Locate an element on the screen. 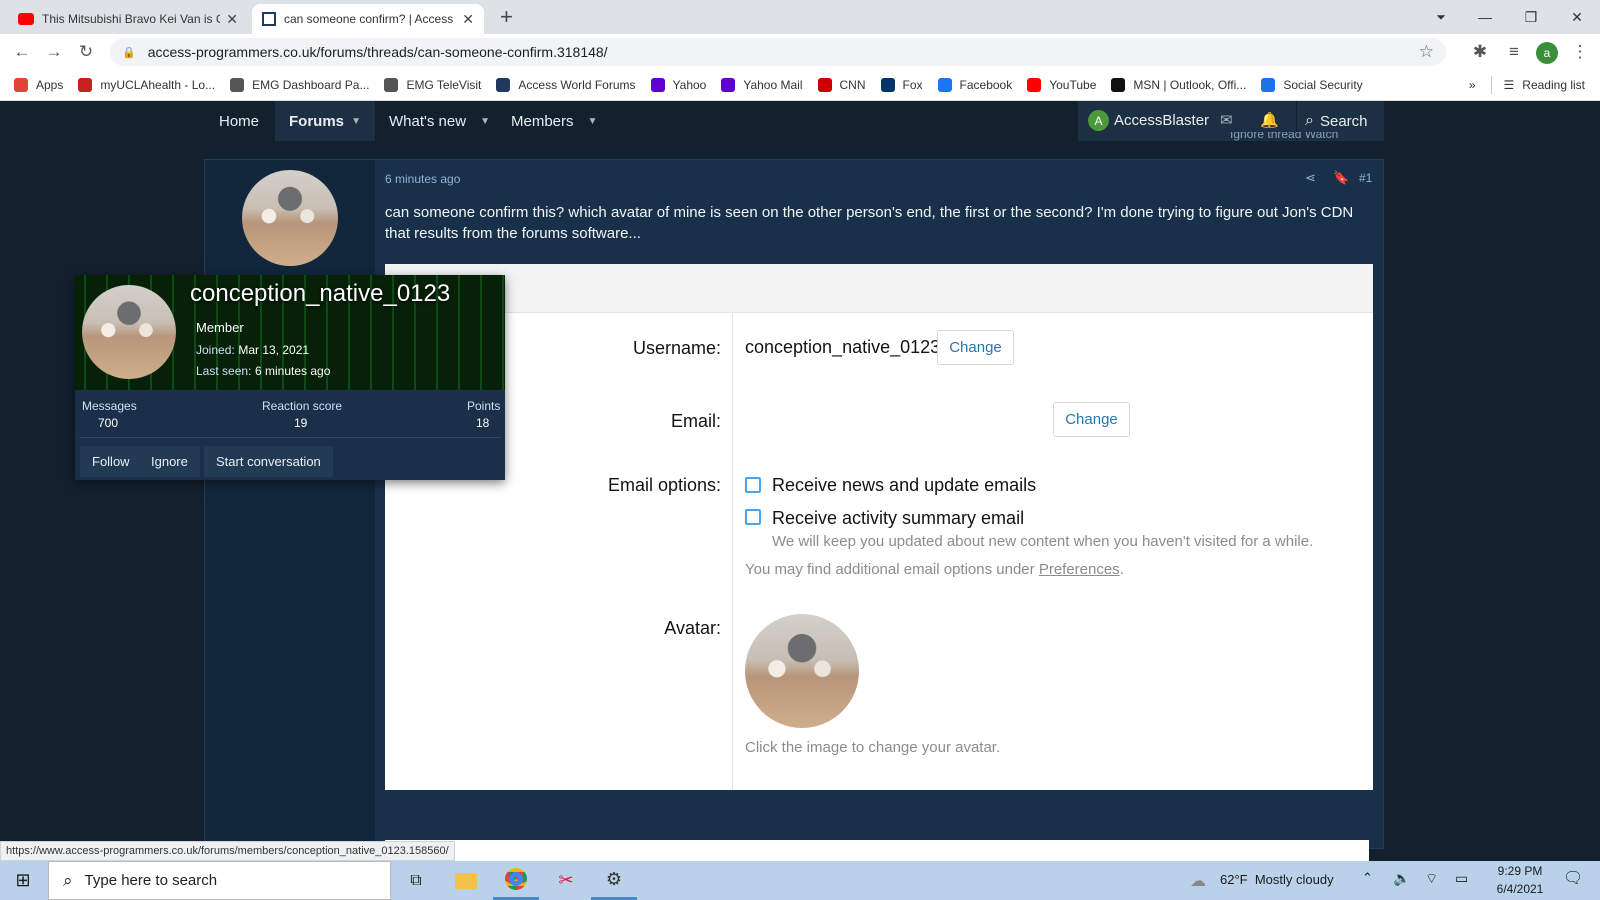 Image resolution: width=1600 pixels, height=900 pixels. bookmark-item: Facebook is located at coordinates (974, 85).